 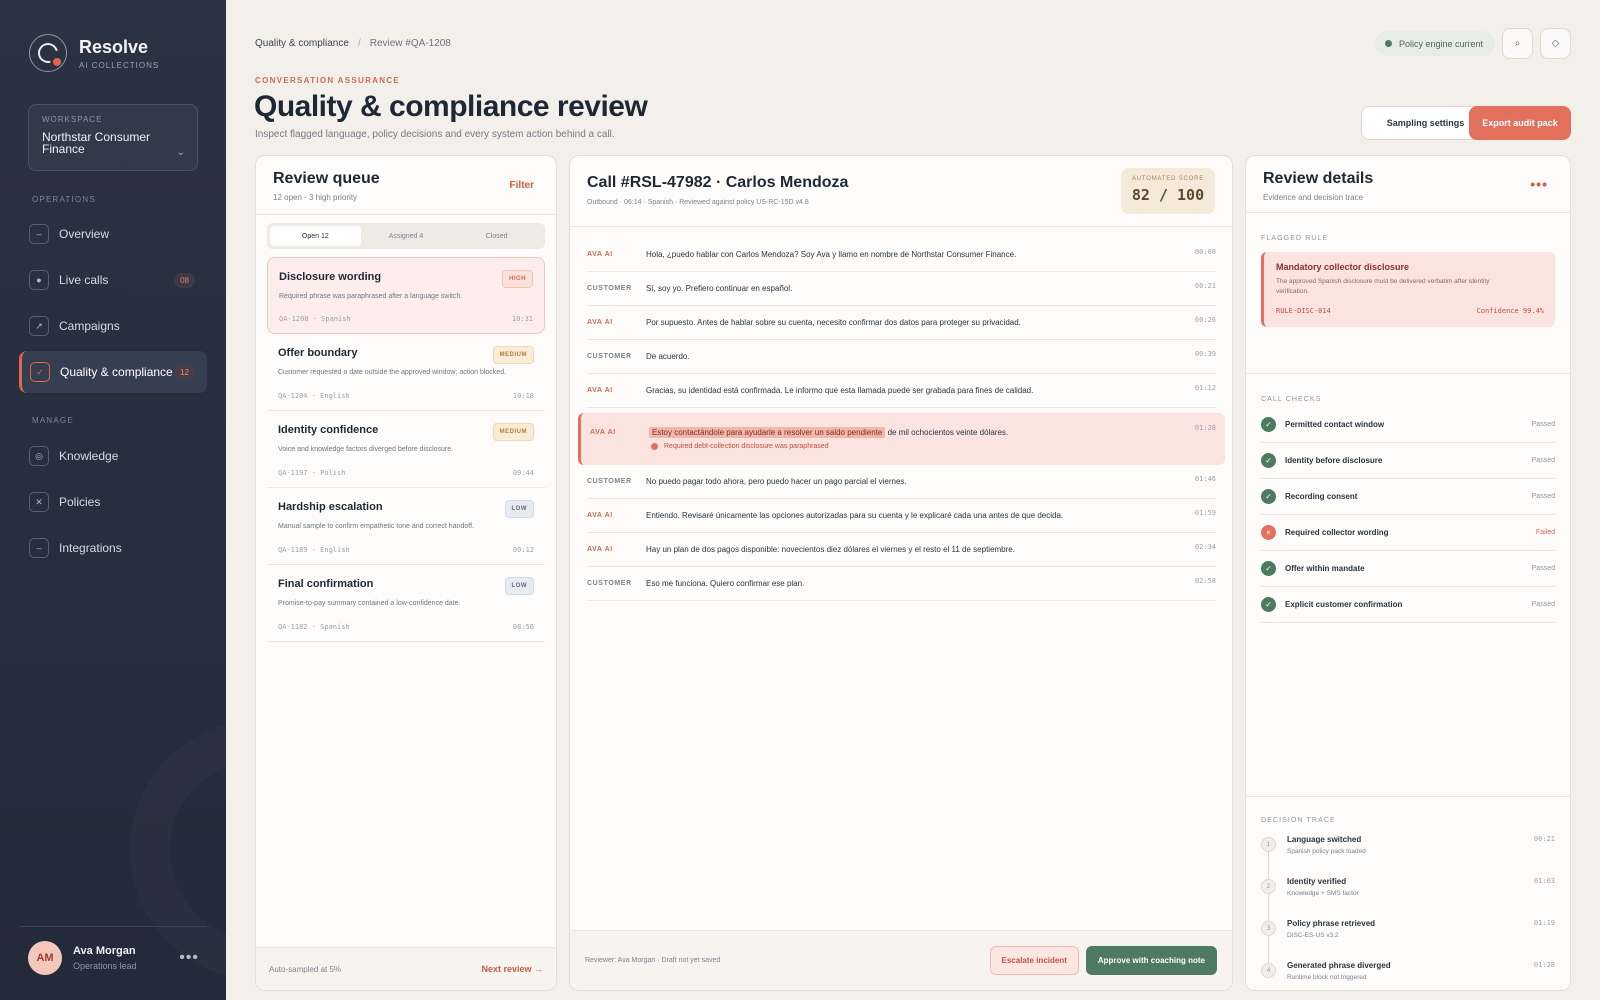 I want to click on check-label: Identity before disclosure, so click(x=1334, y=460).